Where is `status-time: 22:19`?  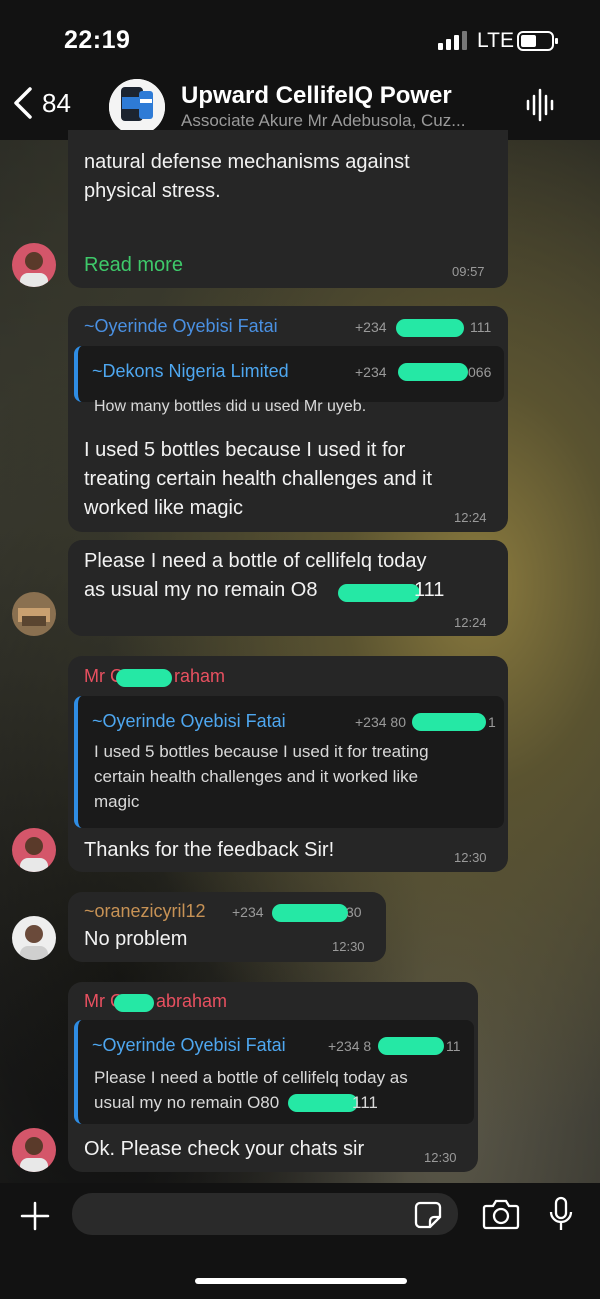
status-time: 22:19 is located at coordinates (97, 40).